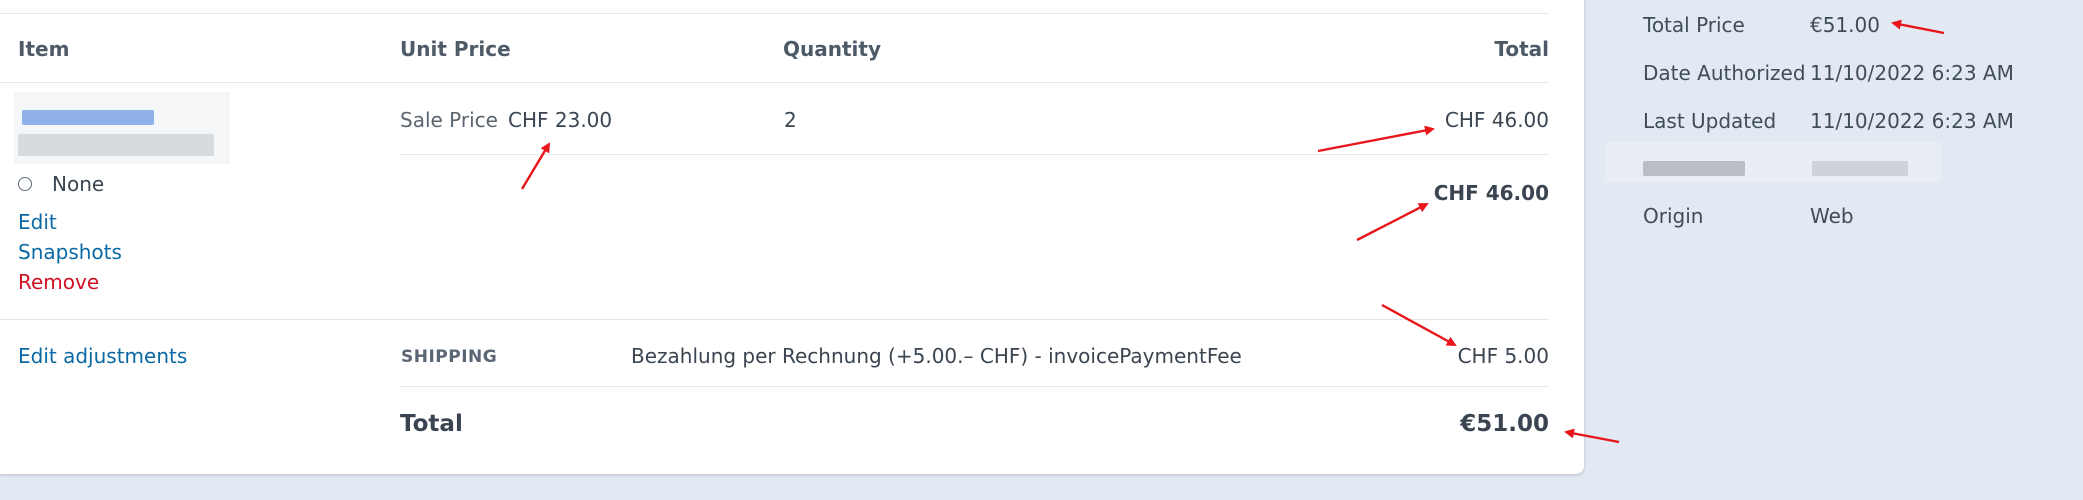  What do you see at coordinates (1503, 356) in the screenshot?
I see `adjustment-amount: CHF 5.00` at bounding box center [1503, 356].